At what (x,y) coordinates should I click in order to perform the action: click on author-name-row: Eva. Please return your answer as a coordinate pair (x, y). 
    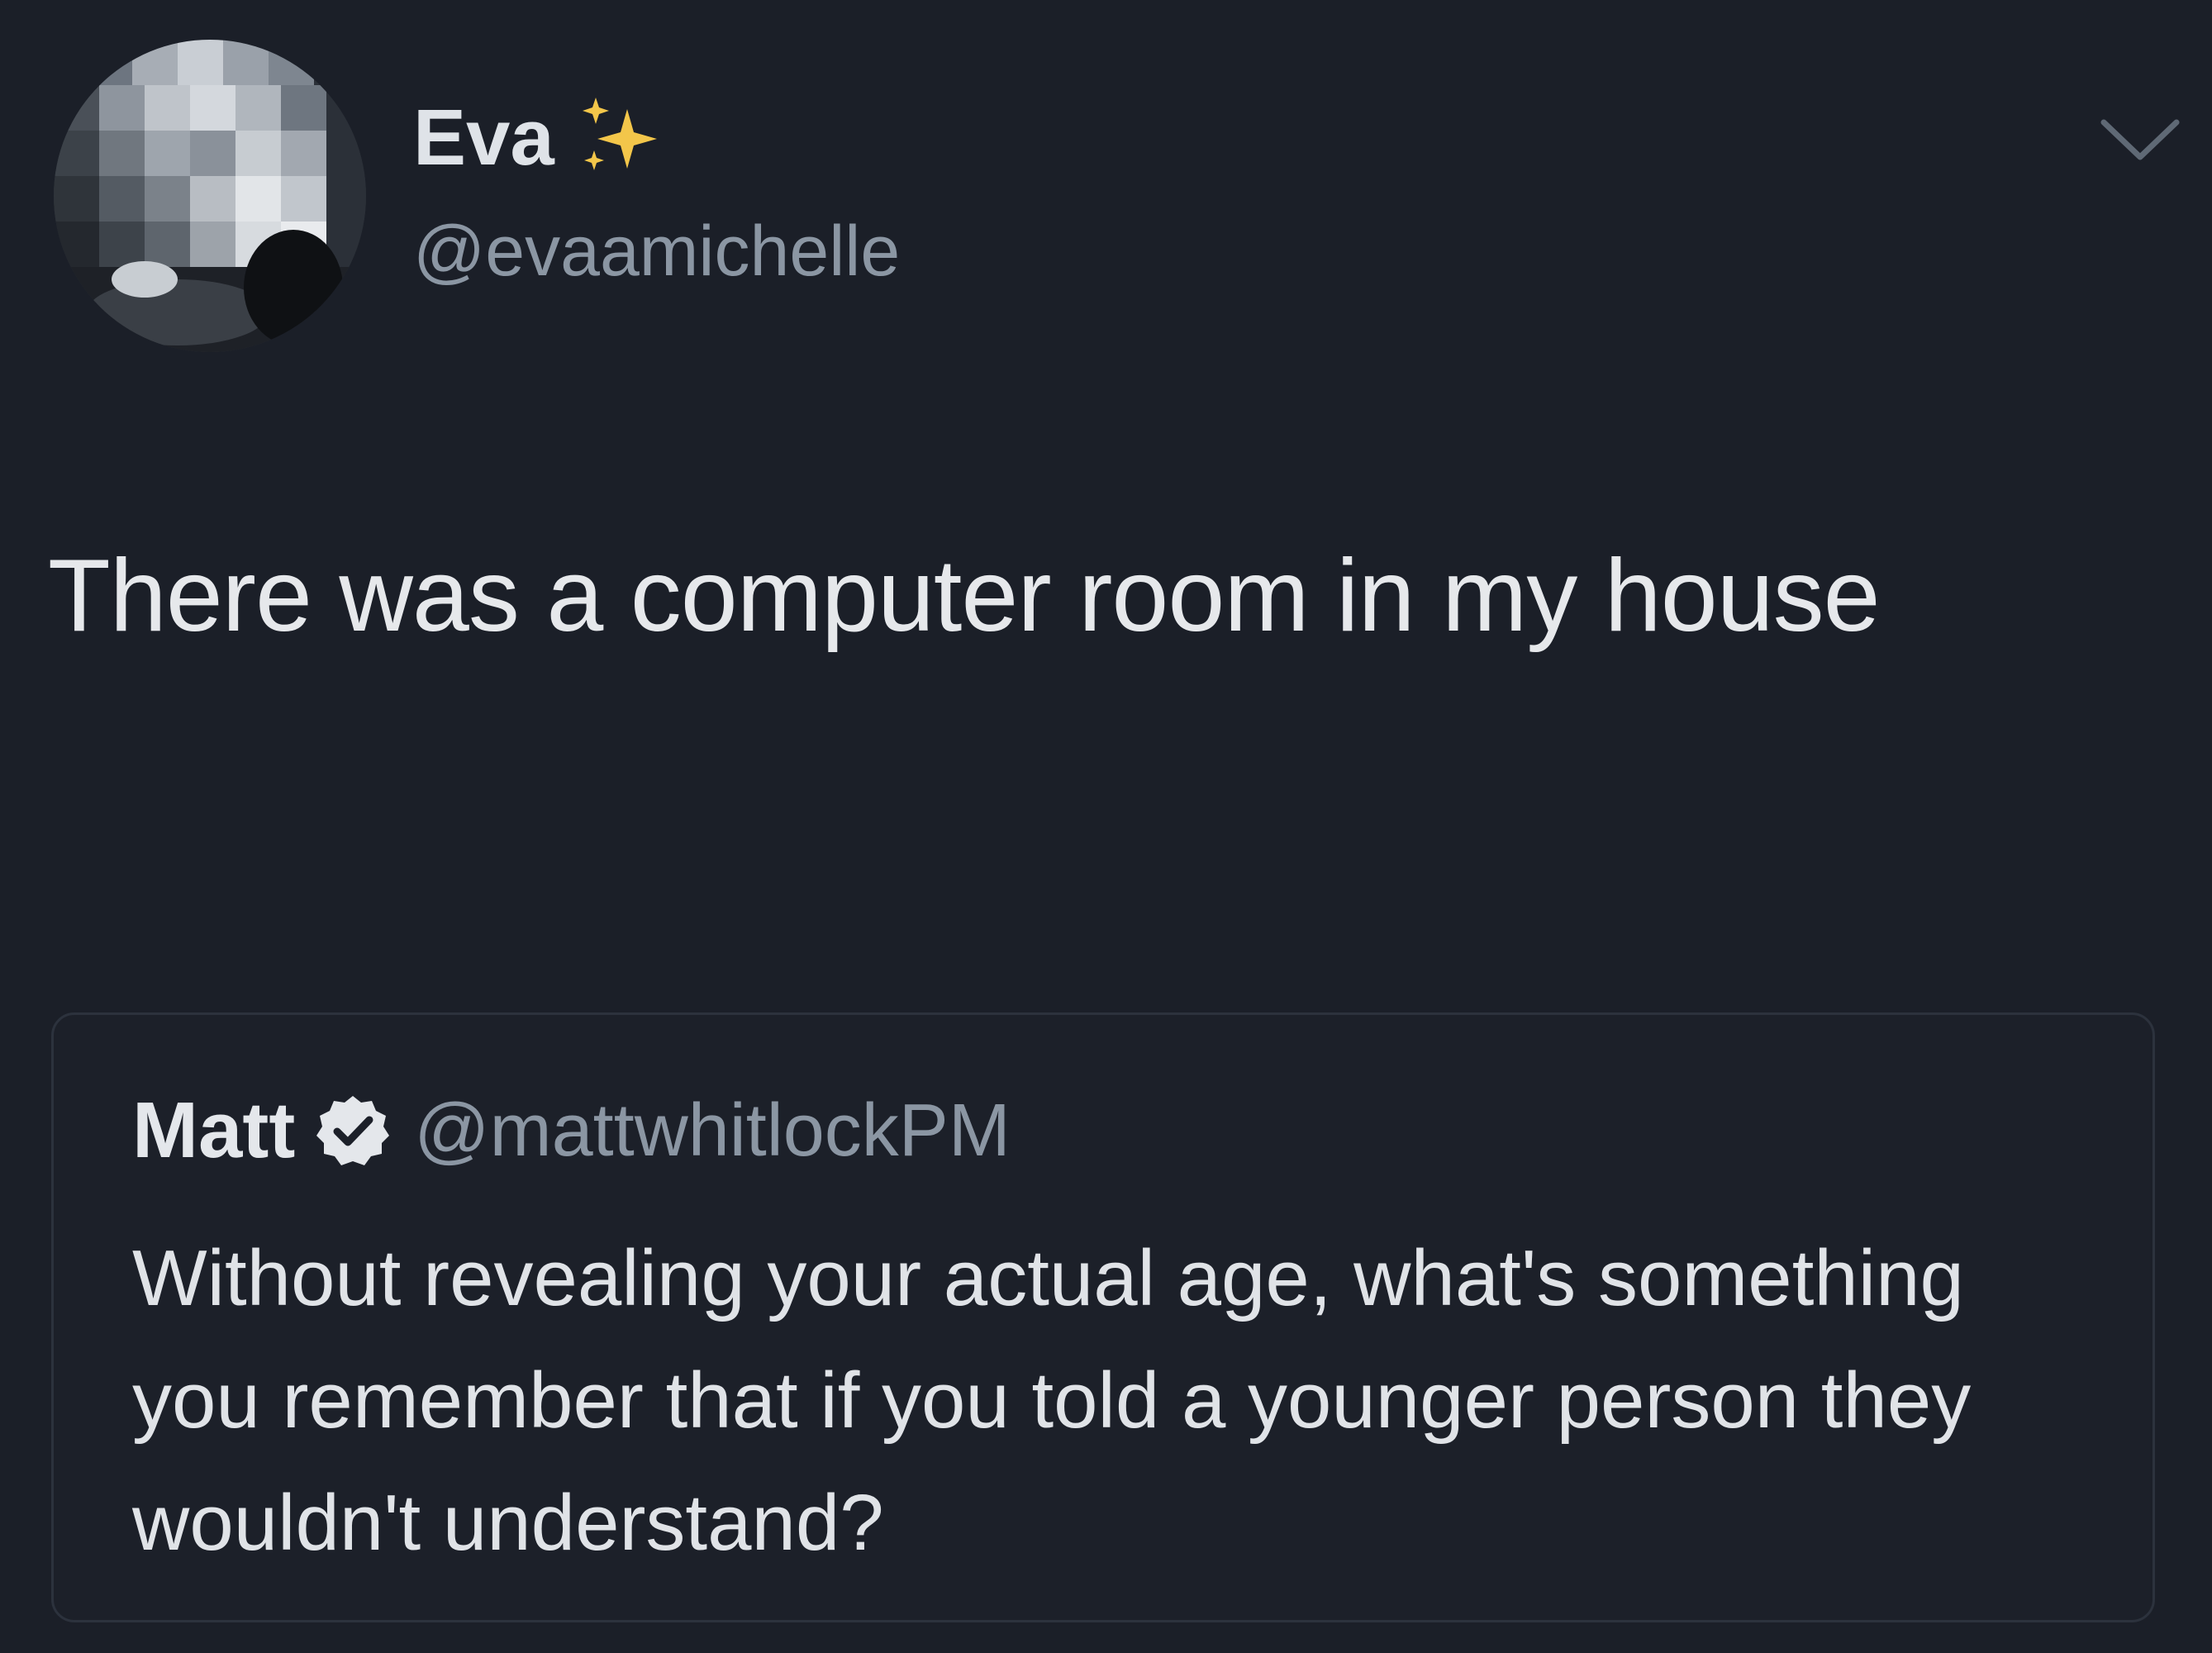
    Looking at the image, I should click on (540, 138).